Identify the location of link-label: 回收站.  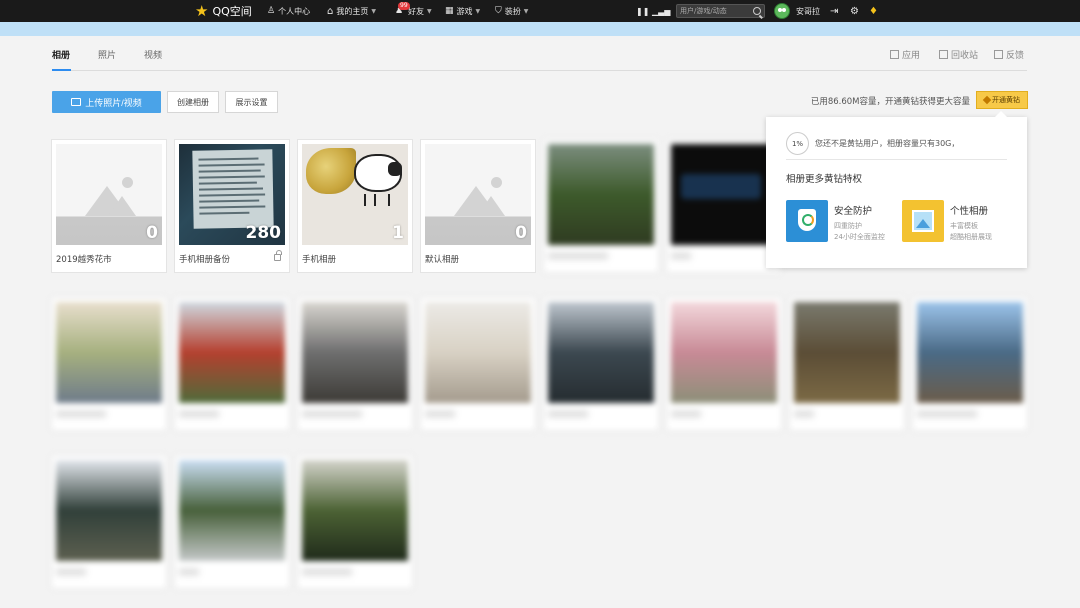
(965, 56).